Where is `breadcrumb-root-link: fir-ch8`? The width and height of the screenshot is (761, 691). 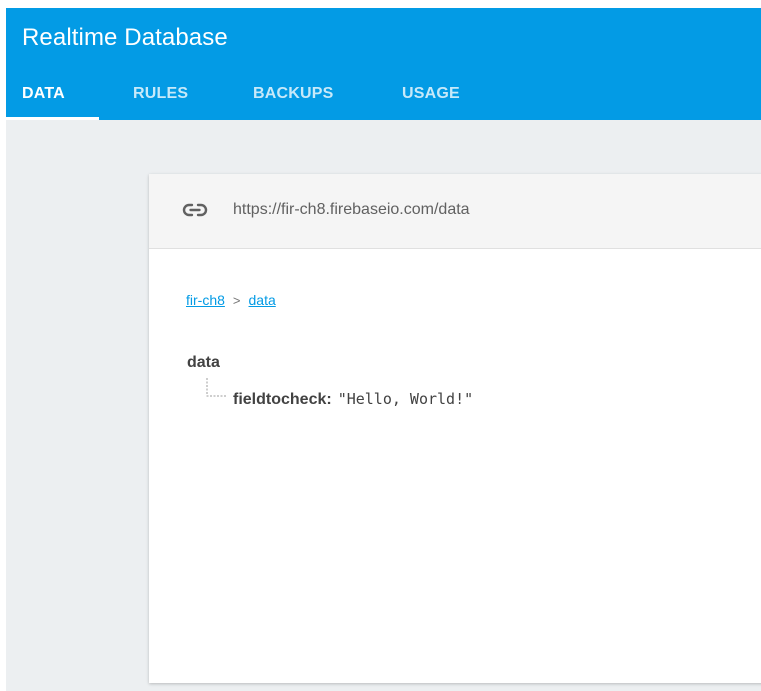
breadcrumb-root-link: fir-ch8 is located at coordinates (205, 300).